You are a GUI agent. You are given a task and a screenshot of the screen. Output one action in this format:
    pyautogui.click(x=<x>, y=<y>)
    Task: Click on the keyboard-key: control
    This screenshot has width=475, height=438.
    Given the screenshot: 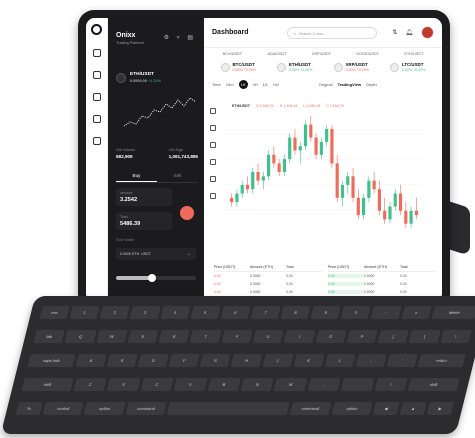 What is the action you would take?
    pyautogui.click(x=63, y=408)
    